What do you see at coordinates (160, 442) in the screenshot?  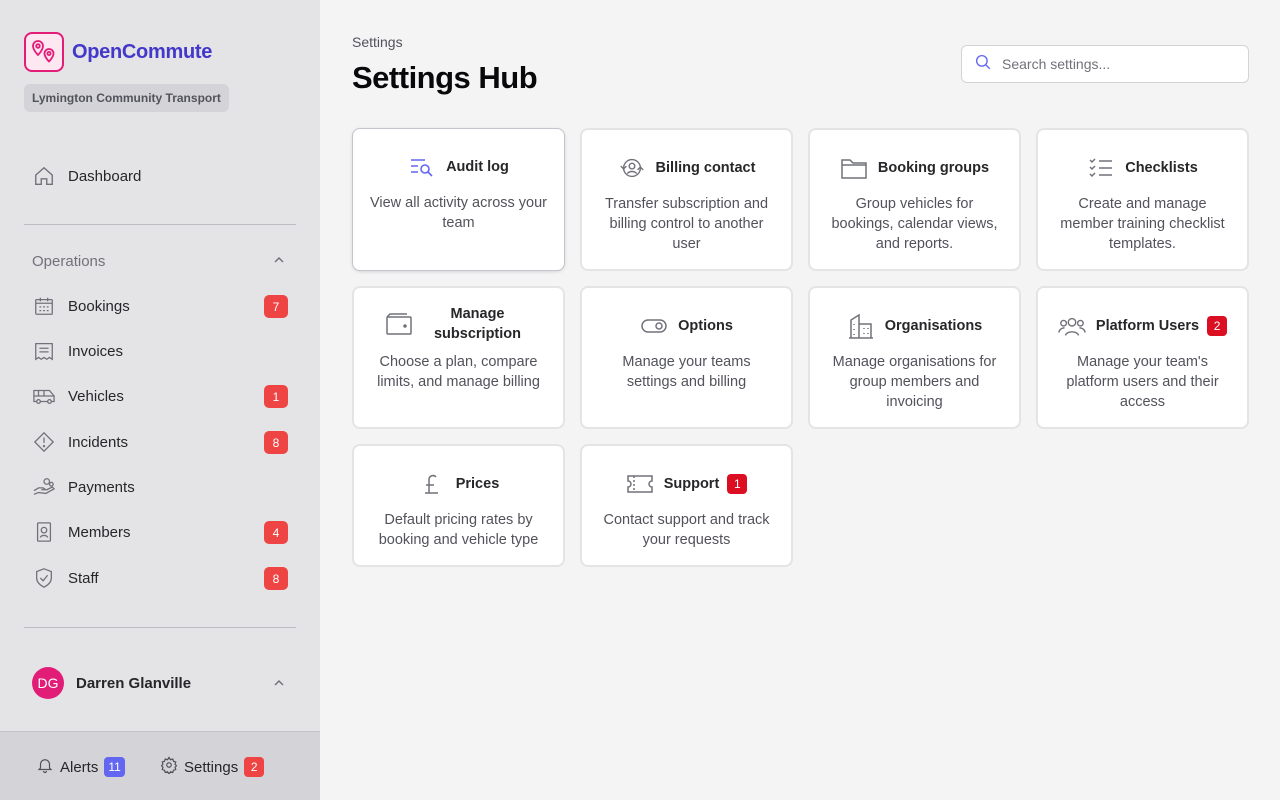 I see `sidebar-item-incidents: Incidents 8` at bounding box center [160, 442].